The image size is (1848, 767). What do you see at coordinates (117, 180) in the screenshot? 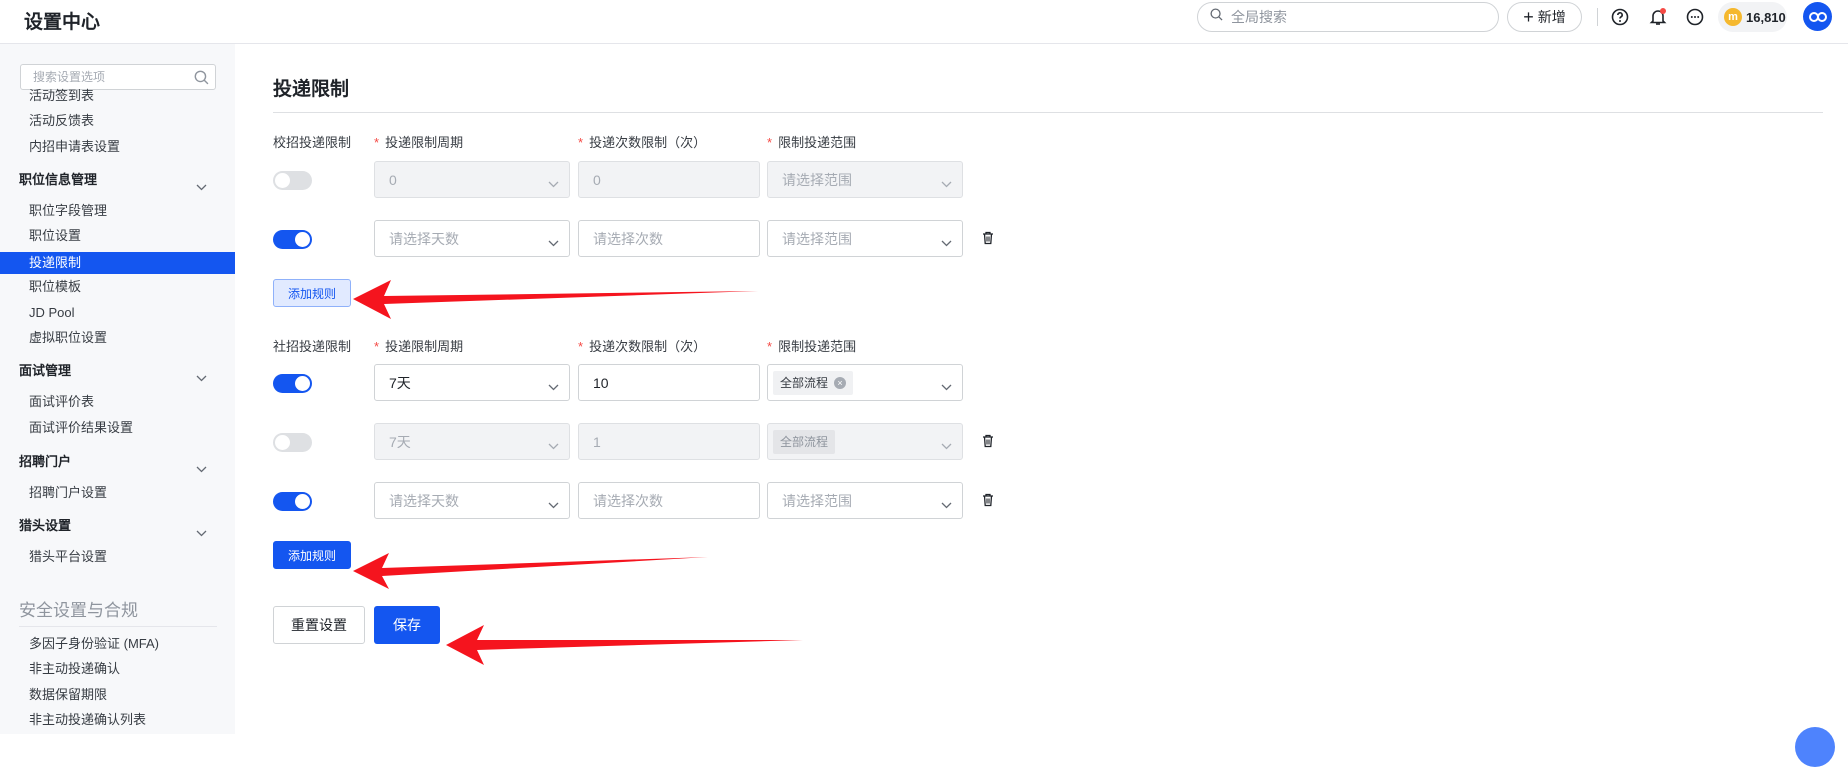
I see `sidebar-group-job-info: 职位信息管理` at bounding box center [117, 180].